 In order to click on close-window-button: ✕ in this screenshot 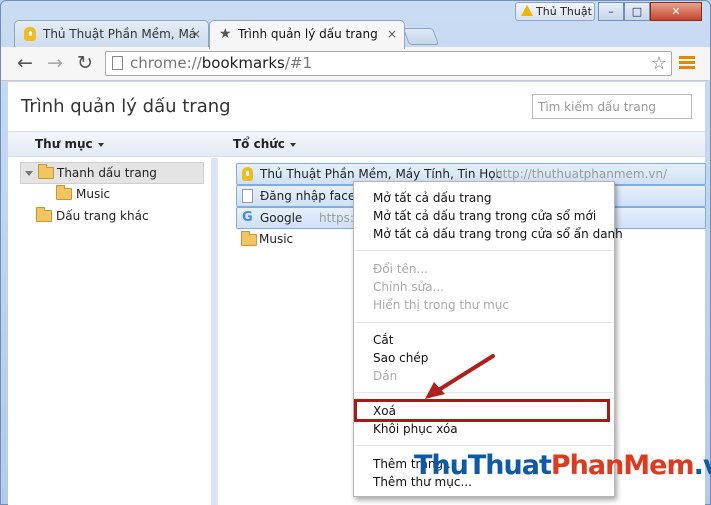, I will do `click(676, 11)`.